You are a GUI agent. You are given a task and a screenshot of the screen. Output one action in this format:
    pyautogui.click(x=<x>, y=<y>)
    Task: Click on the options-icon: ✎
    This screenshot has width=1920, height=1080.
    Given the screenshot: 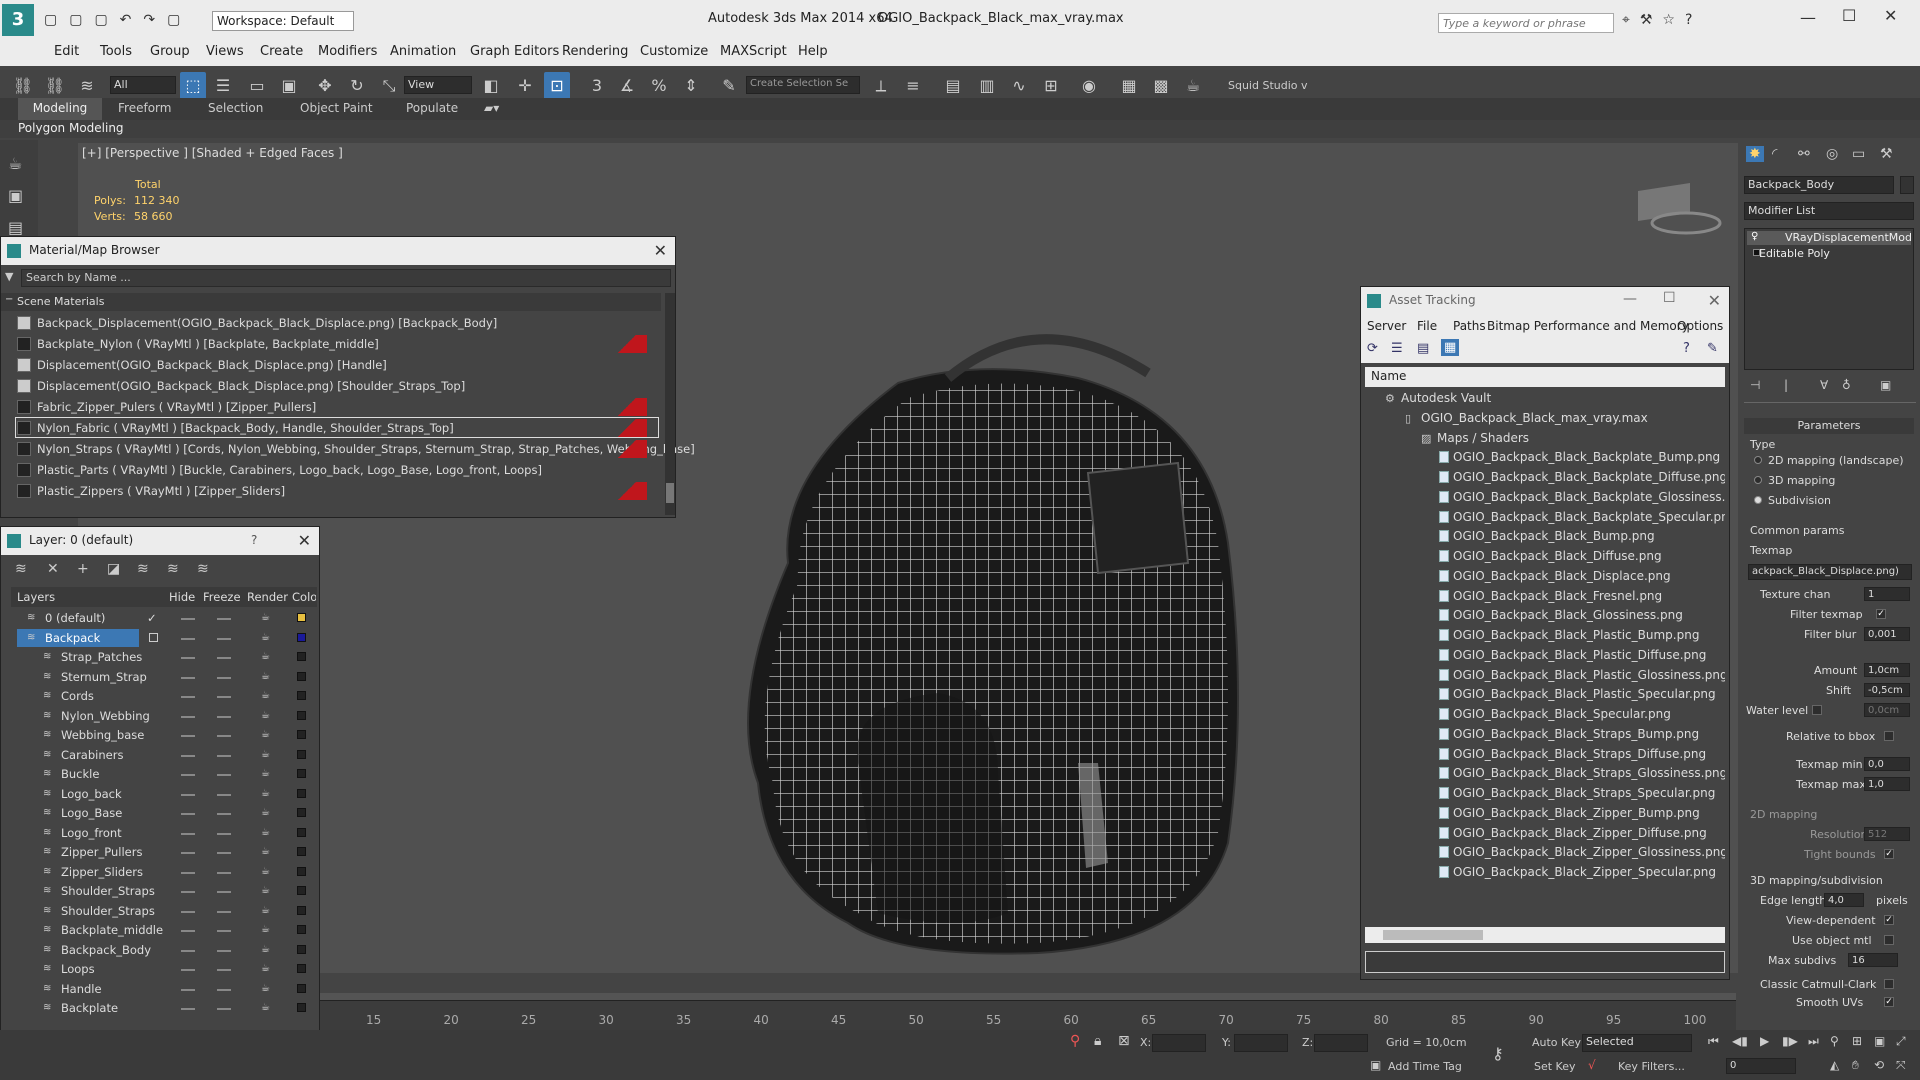 What is the action you would take?
    pyautogui.click(x=1712, y=348)
    